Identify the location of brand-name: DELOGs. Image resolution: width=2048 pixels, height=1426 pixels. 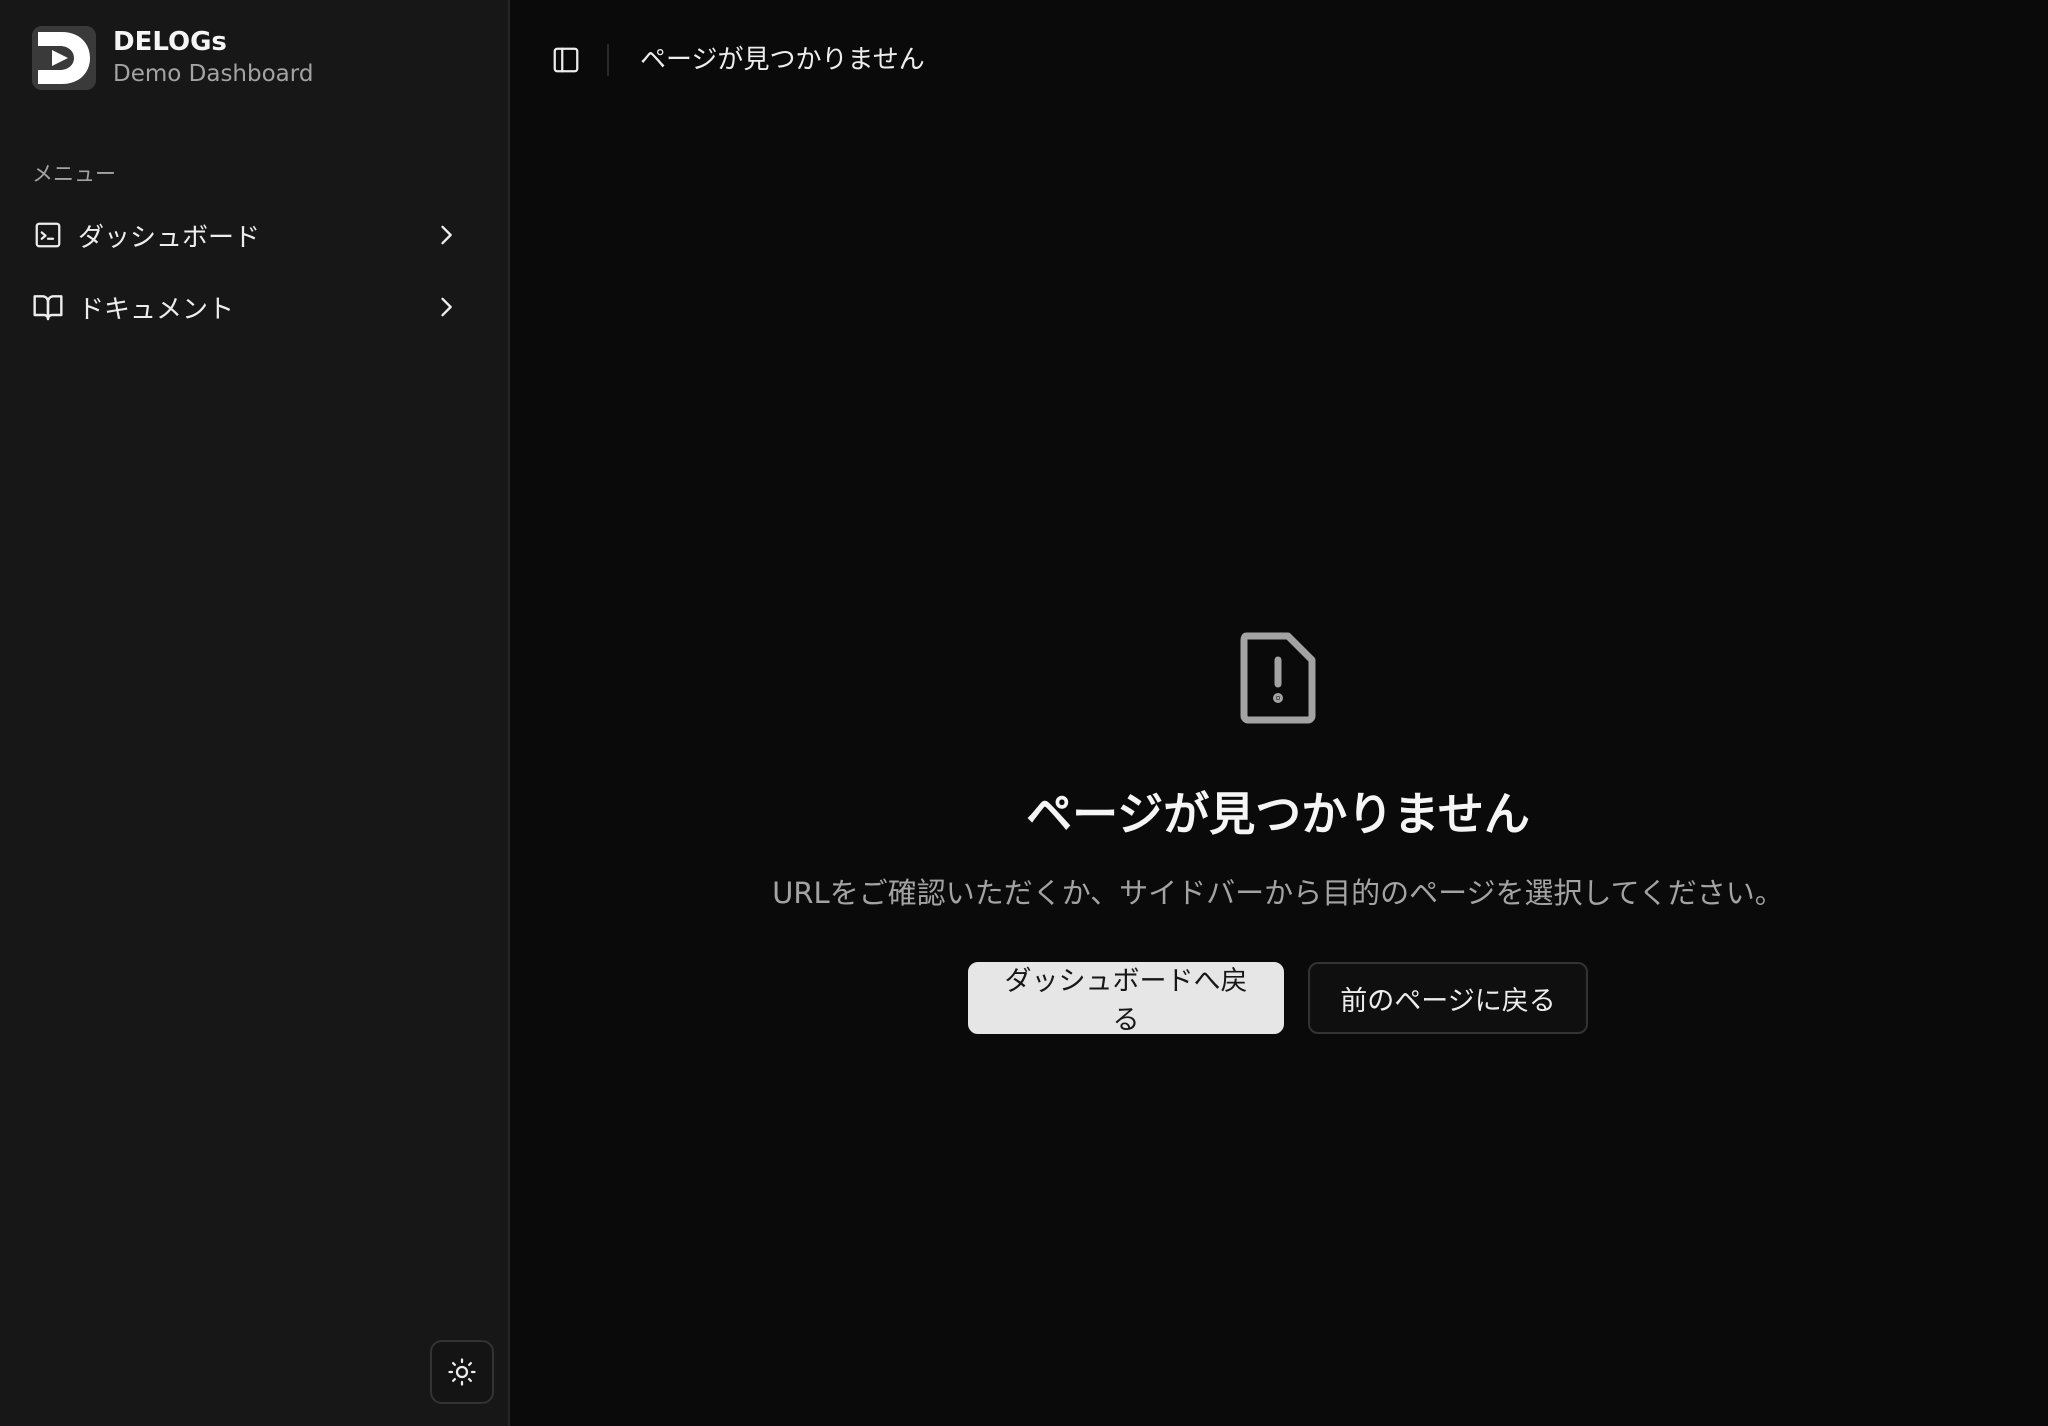
(170, 42).